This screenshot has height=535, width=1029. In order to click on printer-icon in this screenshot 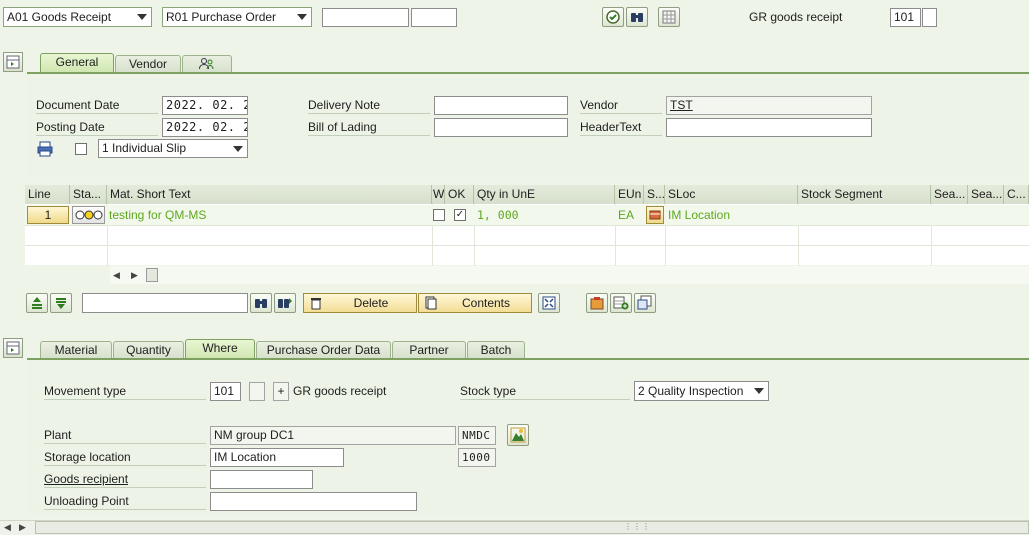, I will do `click(45, 149)`.